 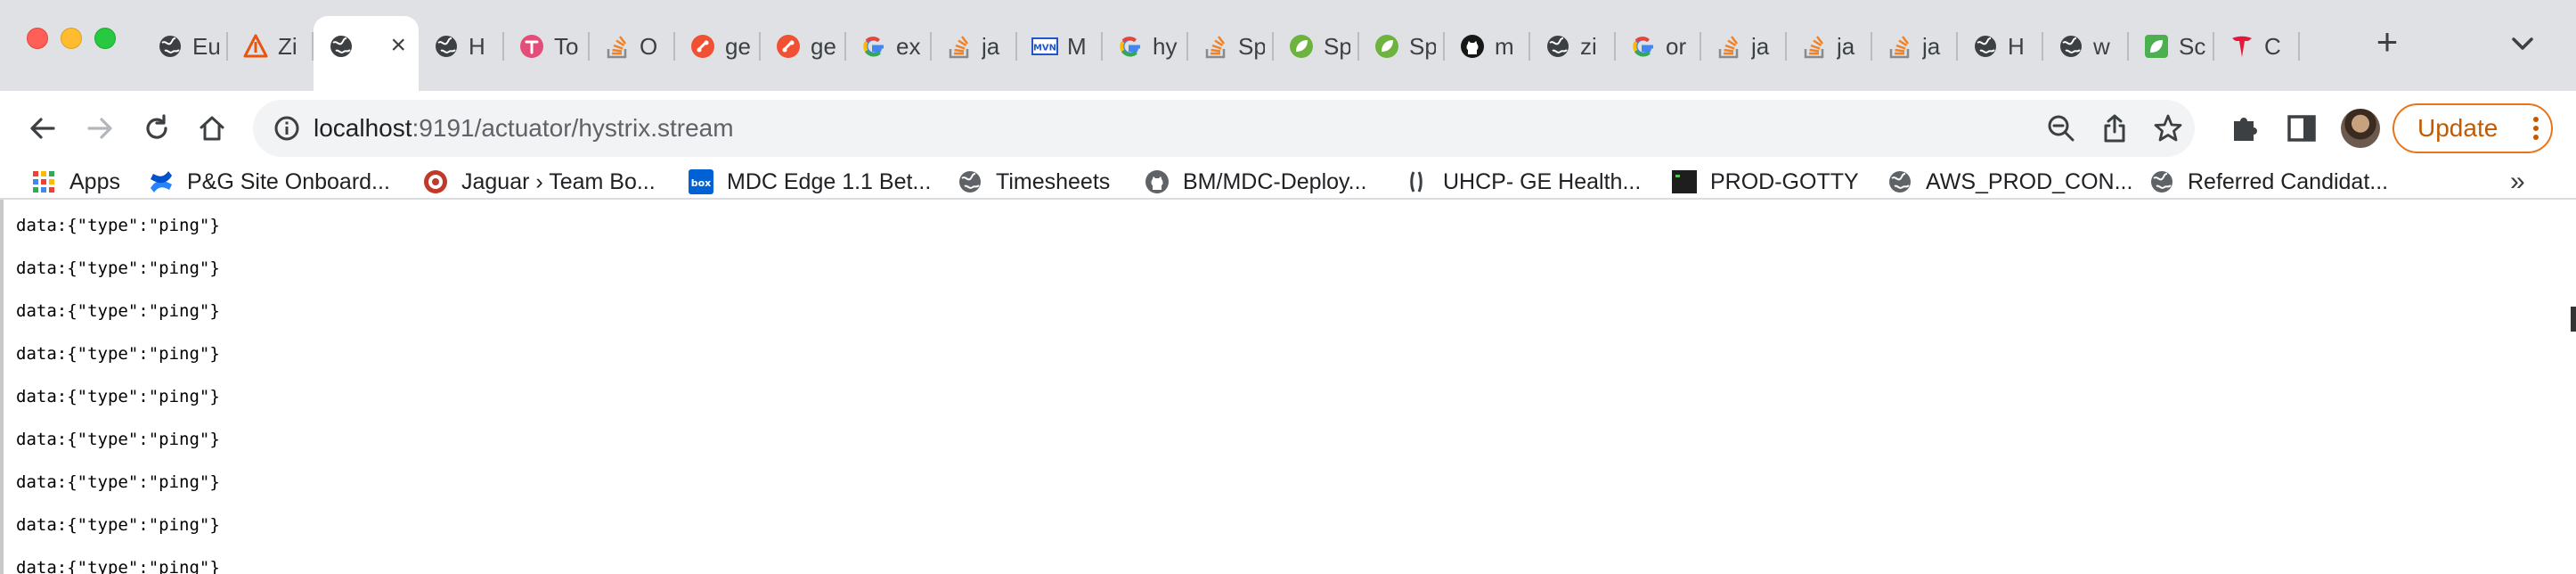 What do you see at coordinates (2086, 47) in the screenshot?
I see `tab: w` at bounding box center [2086, 47].